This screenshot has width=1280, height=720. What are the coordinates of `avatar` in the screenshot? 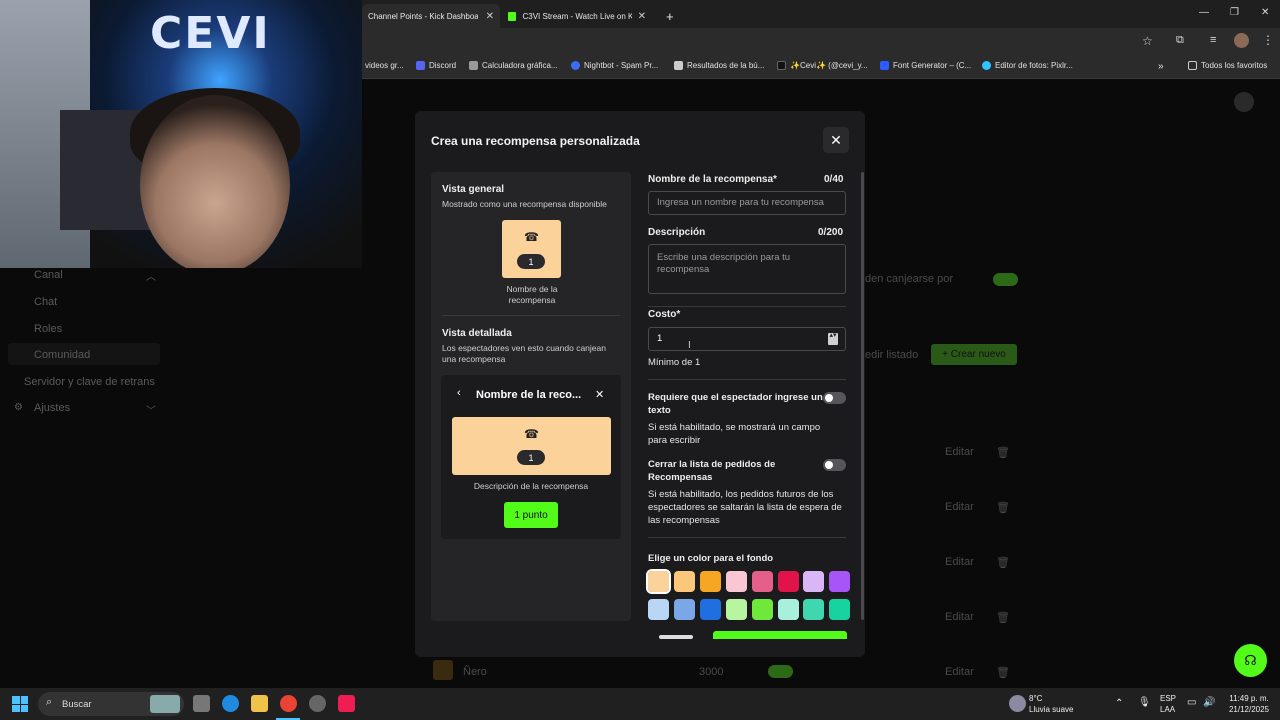 It's located at (1241, 40).